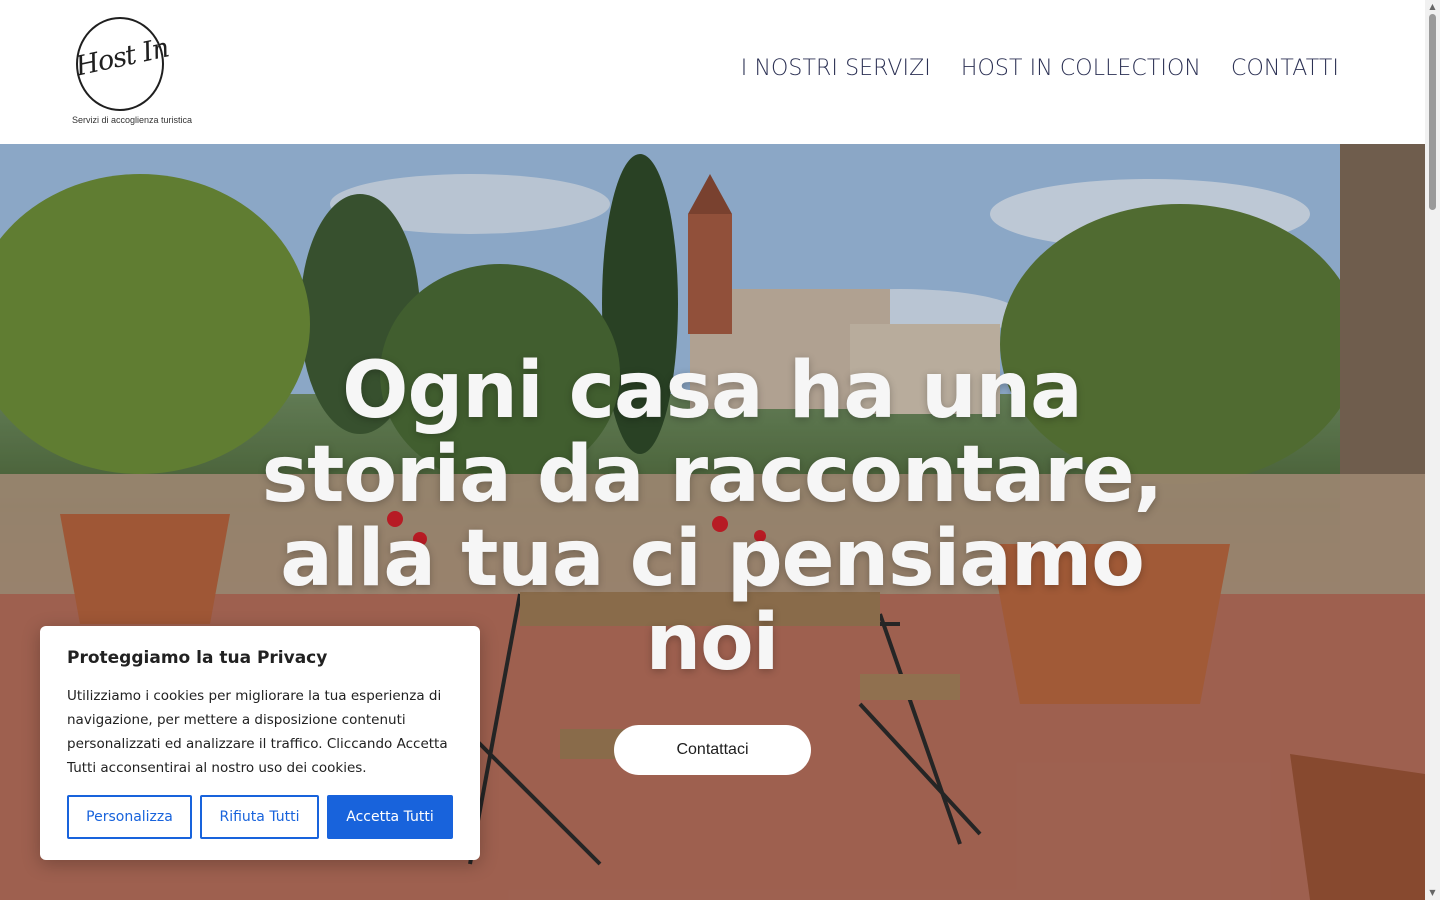 The height and width of the screenshot is (900, 1440). I want to click on scroll-thumb, so click(1432, 112).